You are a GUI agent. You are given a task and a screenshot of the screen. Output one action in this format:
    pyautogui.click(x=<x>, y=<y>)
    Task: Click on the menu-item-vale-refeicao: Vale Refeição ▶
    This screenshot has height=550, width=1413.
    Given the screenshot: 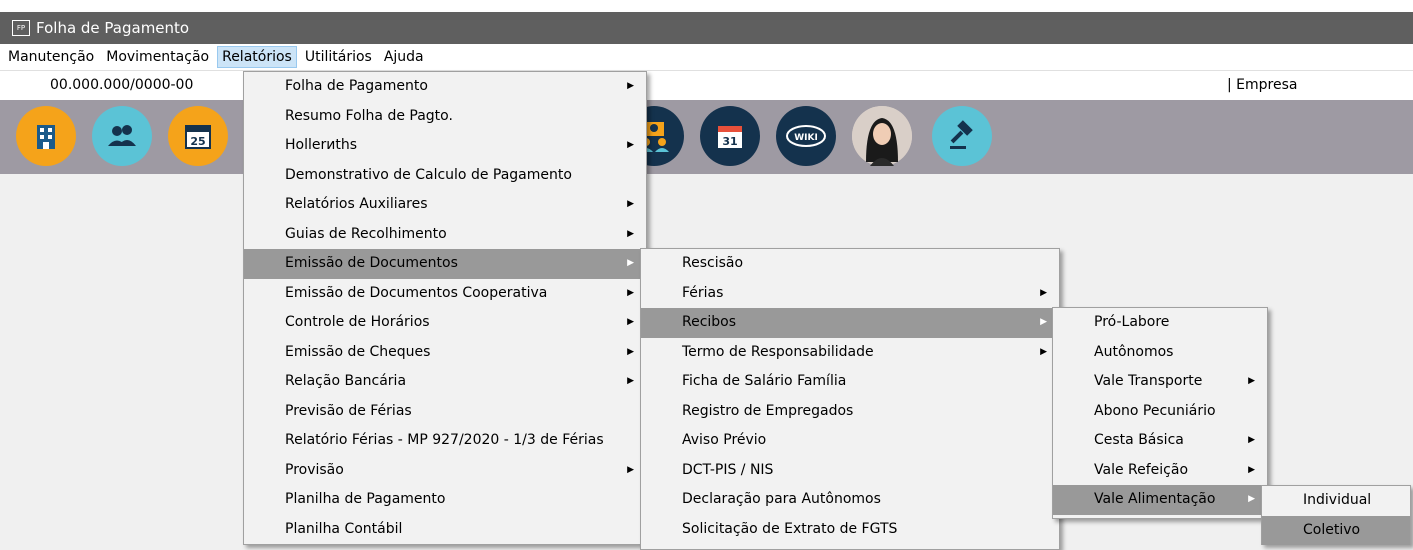 What is the action you would take?
    pyautogui.click(x=1160, y=471)
    